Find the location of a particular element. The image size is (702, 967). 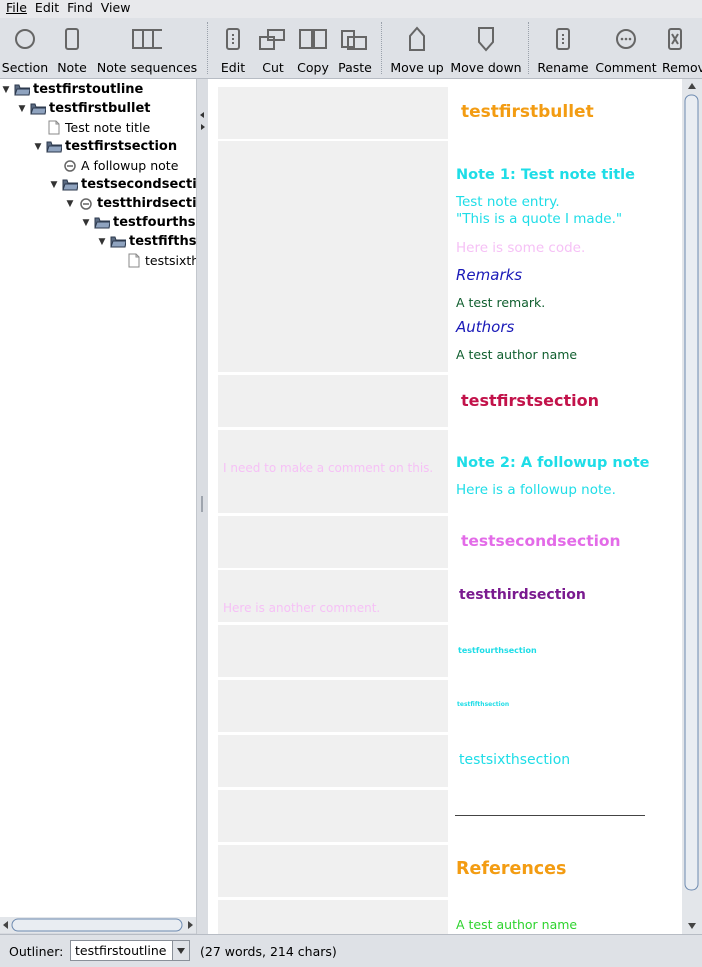

scroll-right-icon is located at coordinates (190, 925).